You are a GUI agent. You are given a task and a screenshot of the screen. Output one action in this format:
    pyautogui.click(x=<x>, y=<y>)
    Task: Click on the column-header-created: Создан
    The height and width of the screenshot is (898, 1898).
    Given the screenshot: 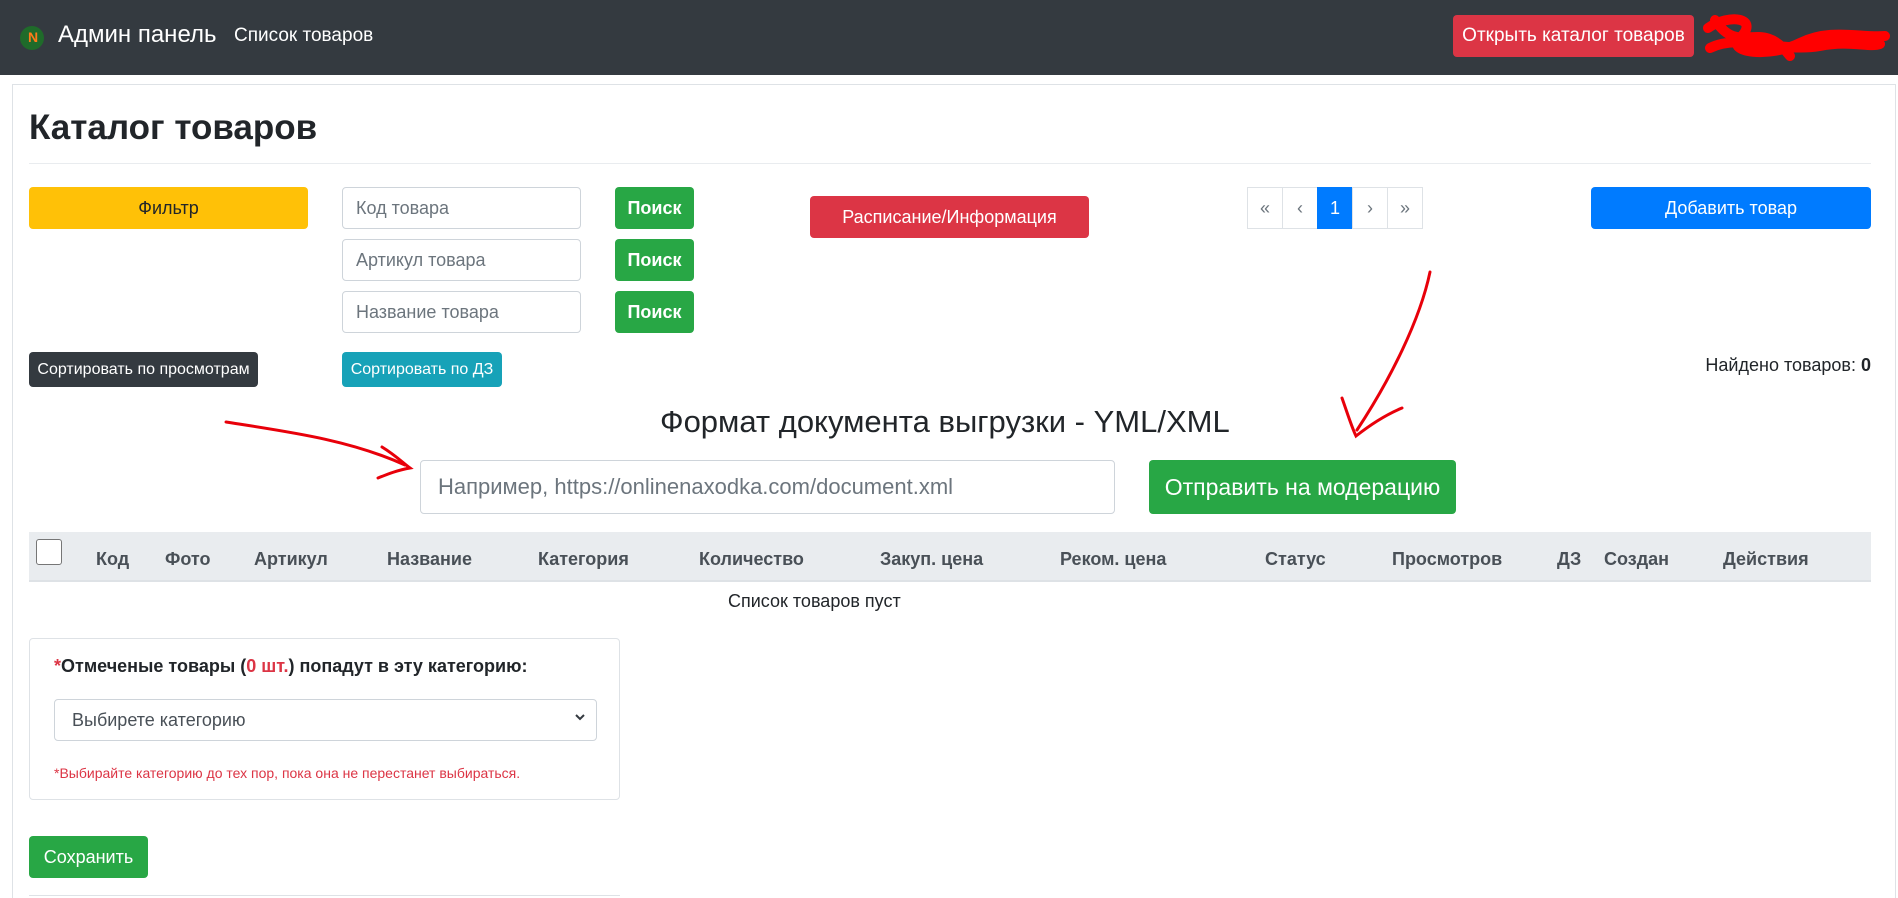 What is the action you would take?
    pyautogui.click(x=1636, y=559)
    